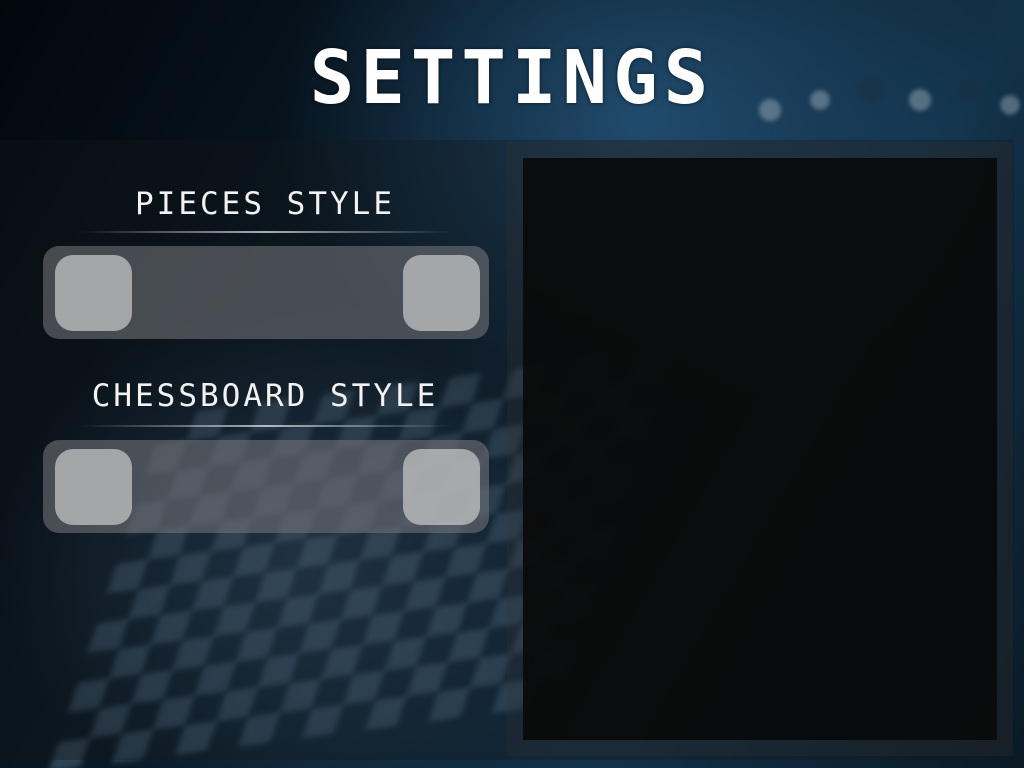  Describe the element at coordinates (266, 486) in the screenshot. I see `chessboard-style-selector` at that location.